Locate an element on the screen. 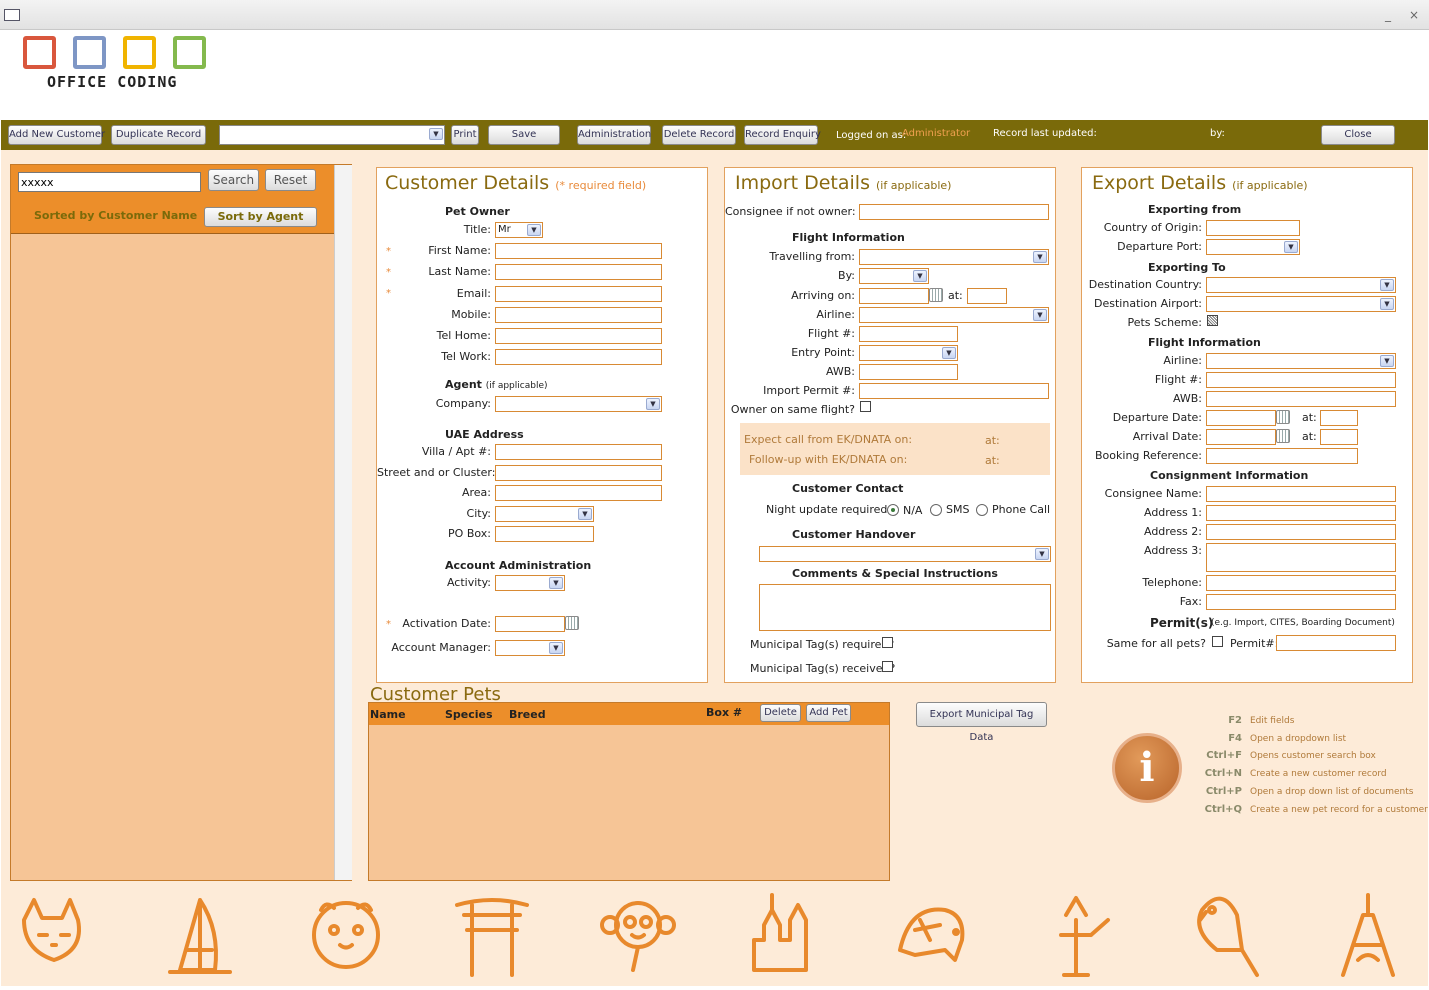 The height and width of the screenshot is (990, 1429). add-pet-button: Add Pet is located at coordinates (828, 713).